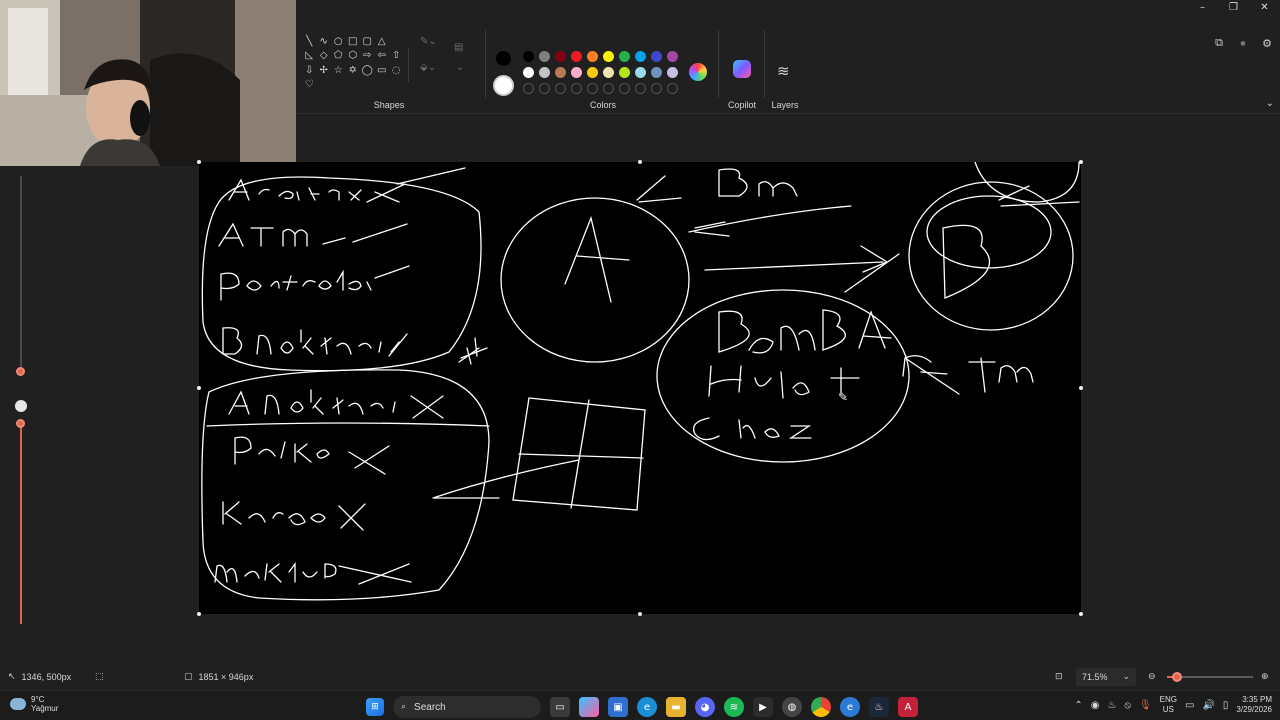 The width and height of the screenshot is (1280, 720). I want to click on zoom-slider-knob, so click(1177, 677).